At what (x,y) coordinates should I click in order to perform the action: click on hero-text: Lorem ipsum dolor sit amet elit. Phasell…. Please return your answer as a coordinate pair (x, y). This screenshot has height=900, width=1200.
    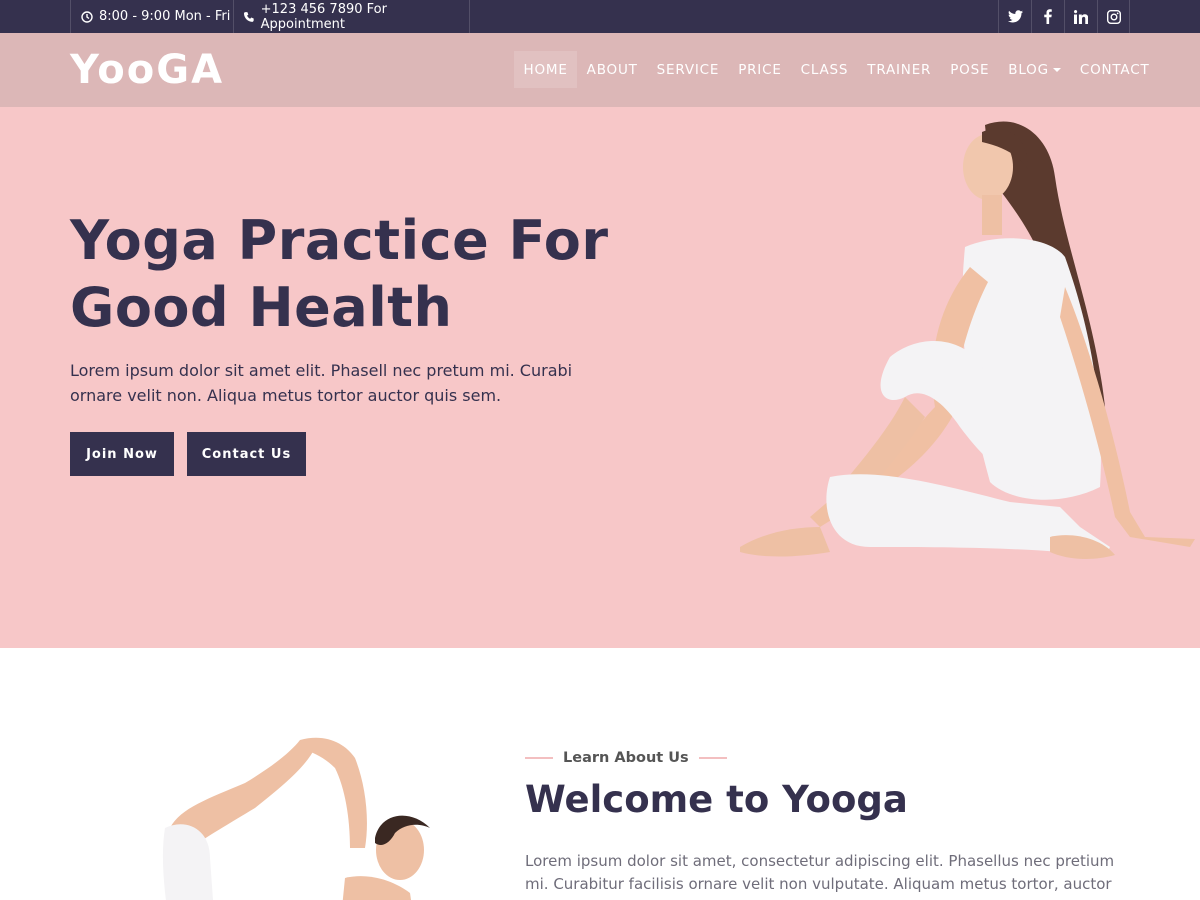
    Looking at the image, I should click on (321, 383).